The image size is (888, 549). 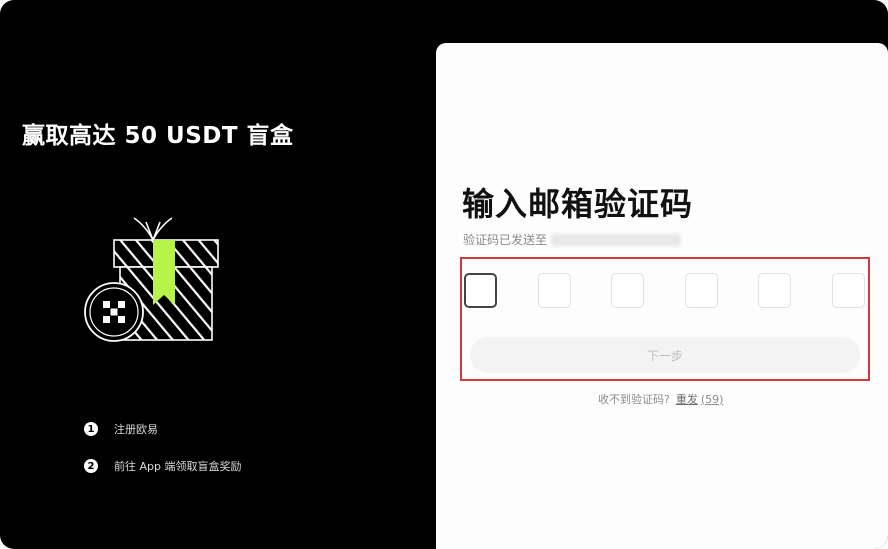 I want to click on promo-title: 赢取高达 50 USDT 盲盒, so click(x=158, y=136).